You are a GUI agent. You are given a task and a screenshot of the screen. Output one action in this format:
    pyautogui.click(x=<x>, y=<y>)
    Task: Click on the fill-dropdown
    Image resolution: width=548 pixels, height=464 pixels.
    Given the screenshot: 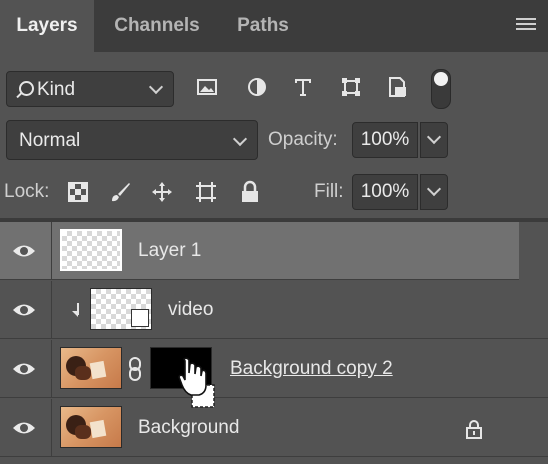 What is the action you would take?
    pyautogui.click(x=434, y=192)
    